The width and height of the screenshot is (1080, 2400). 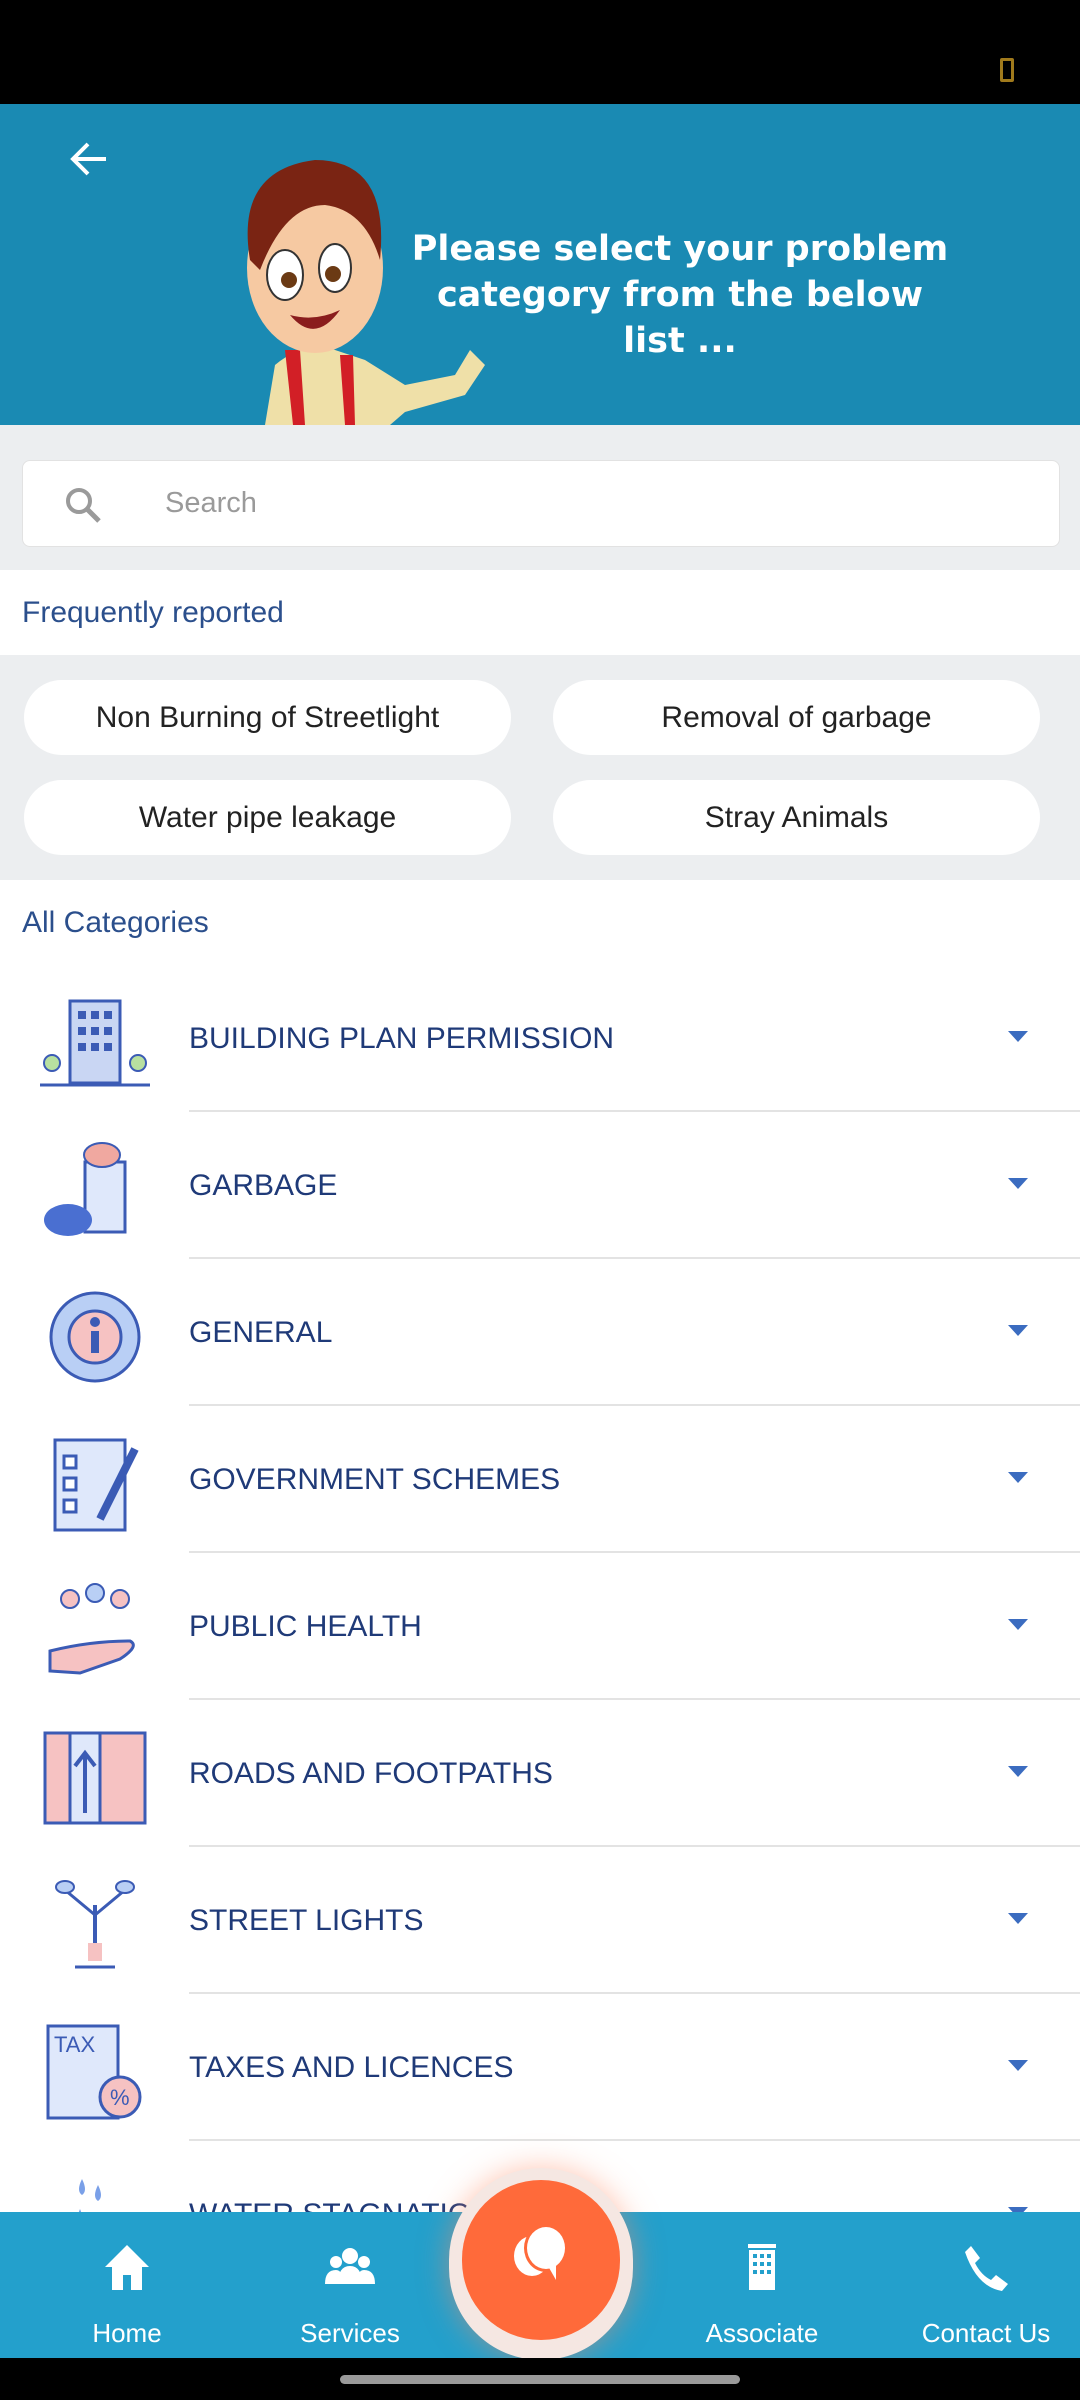 I want to click on back-button, so click(x=89, y=159).